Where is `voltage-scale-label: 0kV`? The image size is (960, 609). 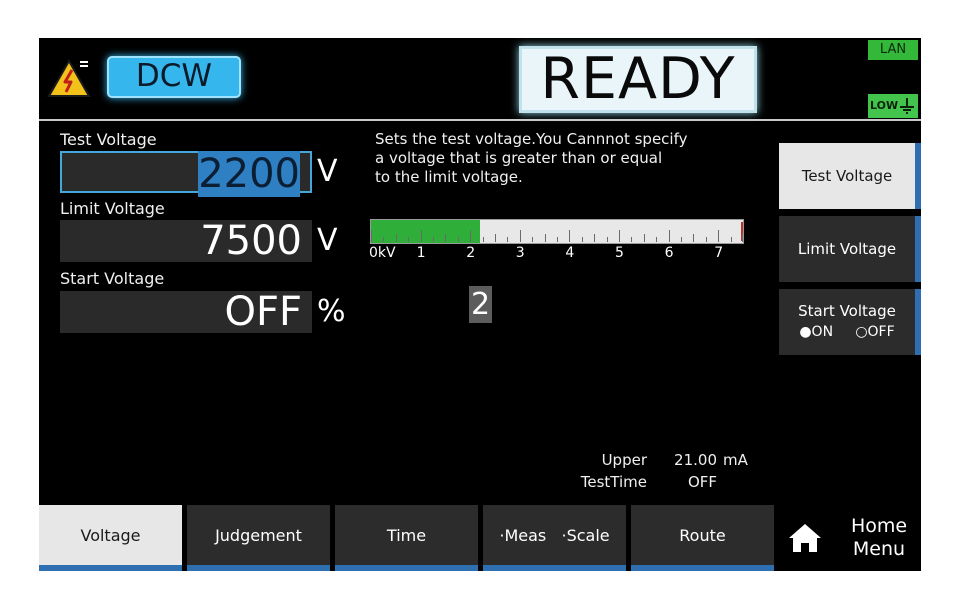 voltage-scale-label: 0kV is located at coordinates (382, 253).